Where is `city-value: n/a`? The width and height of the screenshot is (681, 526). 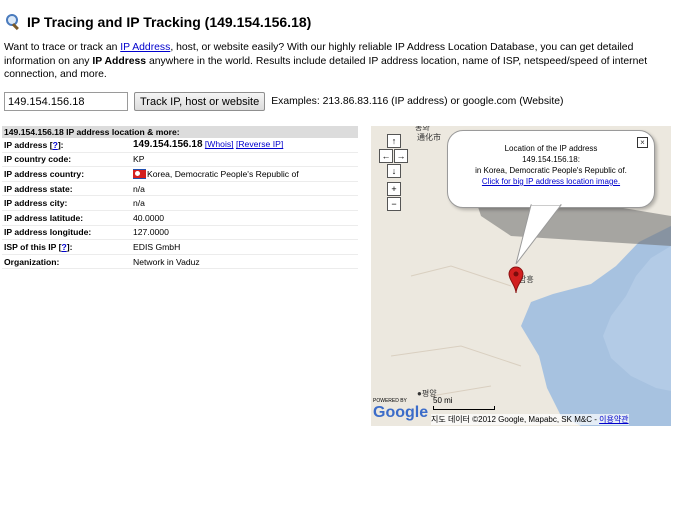
city-value: n/a is located at coordinates (139, 203).